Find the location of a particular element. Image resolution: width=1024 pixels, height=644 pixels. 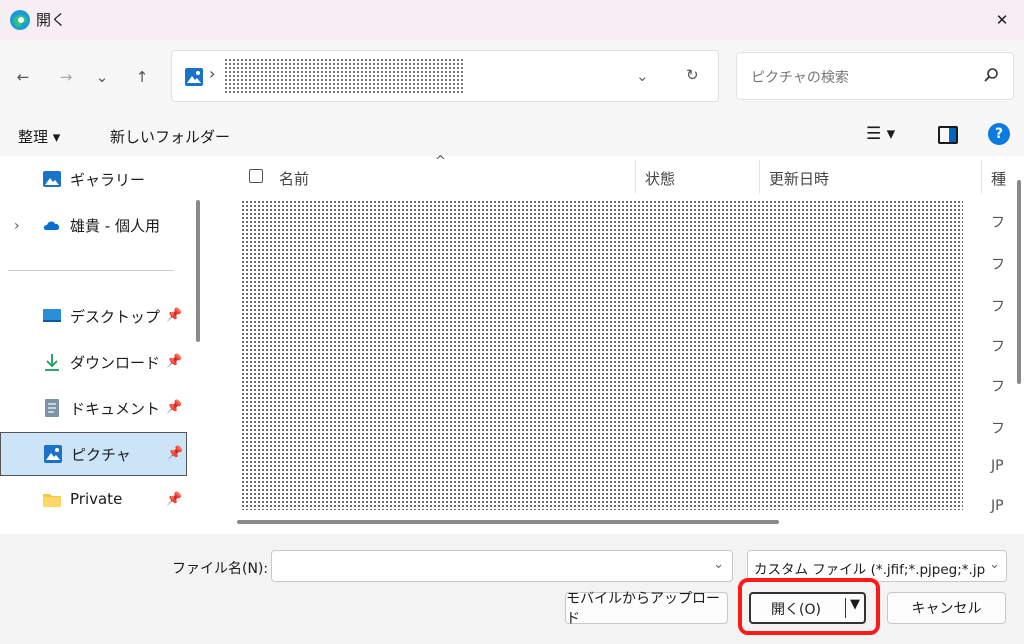

vertical-scrollbar is located at coordinates (1019, 282).